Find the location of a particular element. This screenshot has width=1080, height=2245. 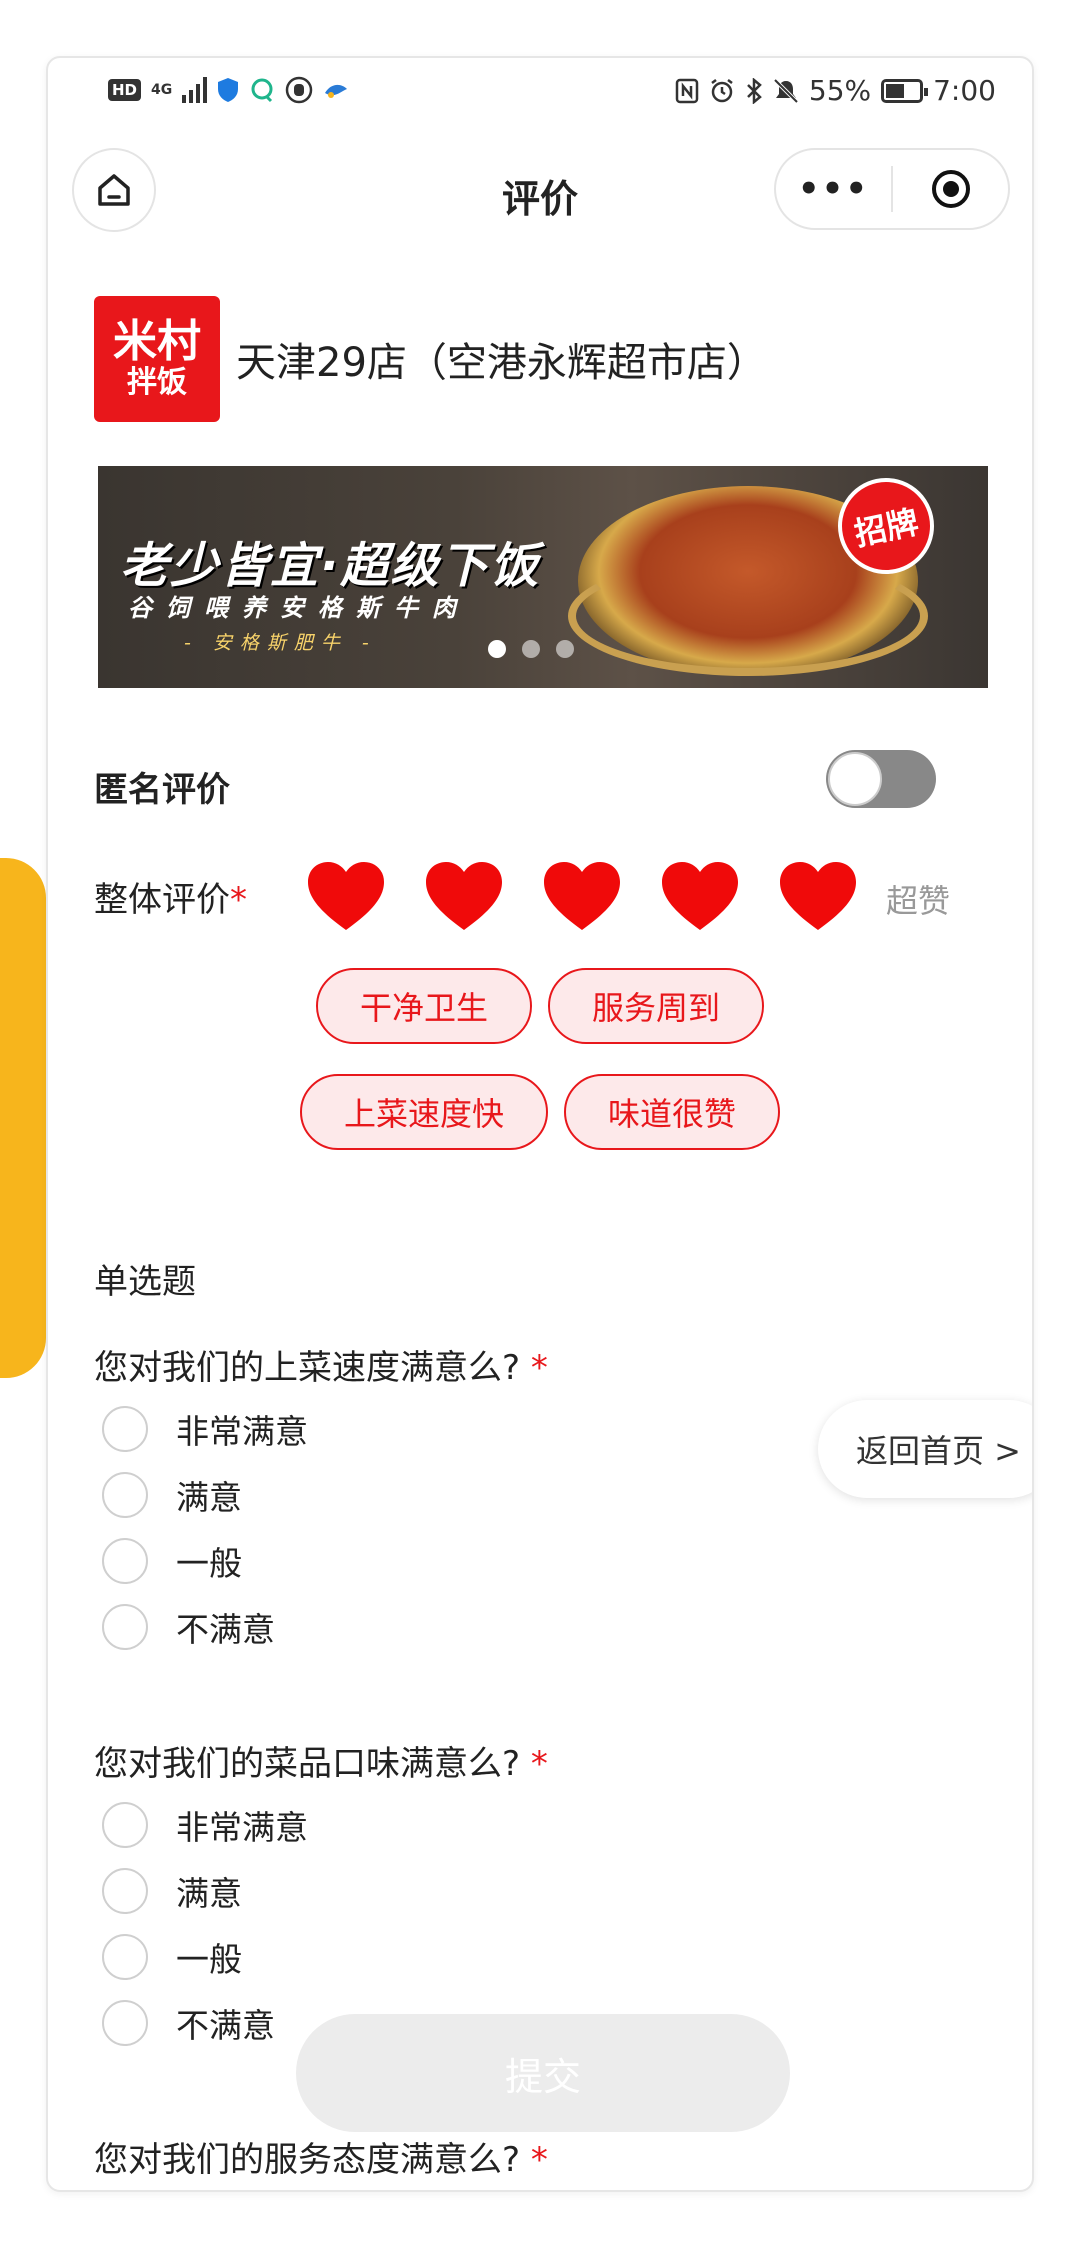

rating-text: 超赞 is located at coordinates (918, 901).